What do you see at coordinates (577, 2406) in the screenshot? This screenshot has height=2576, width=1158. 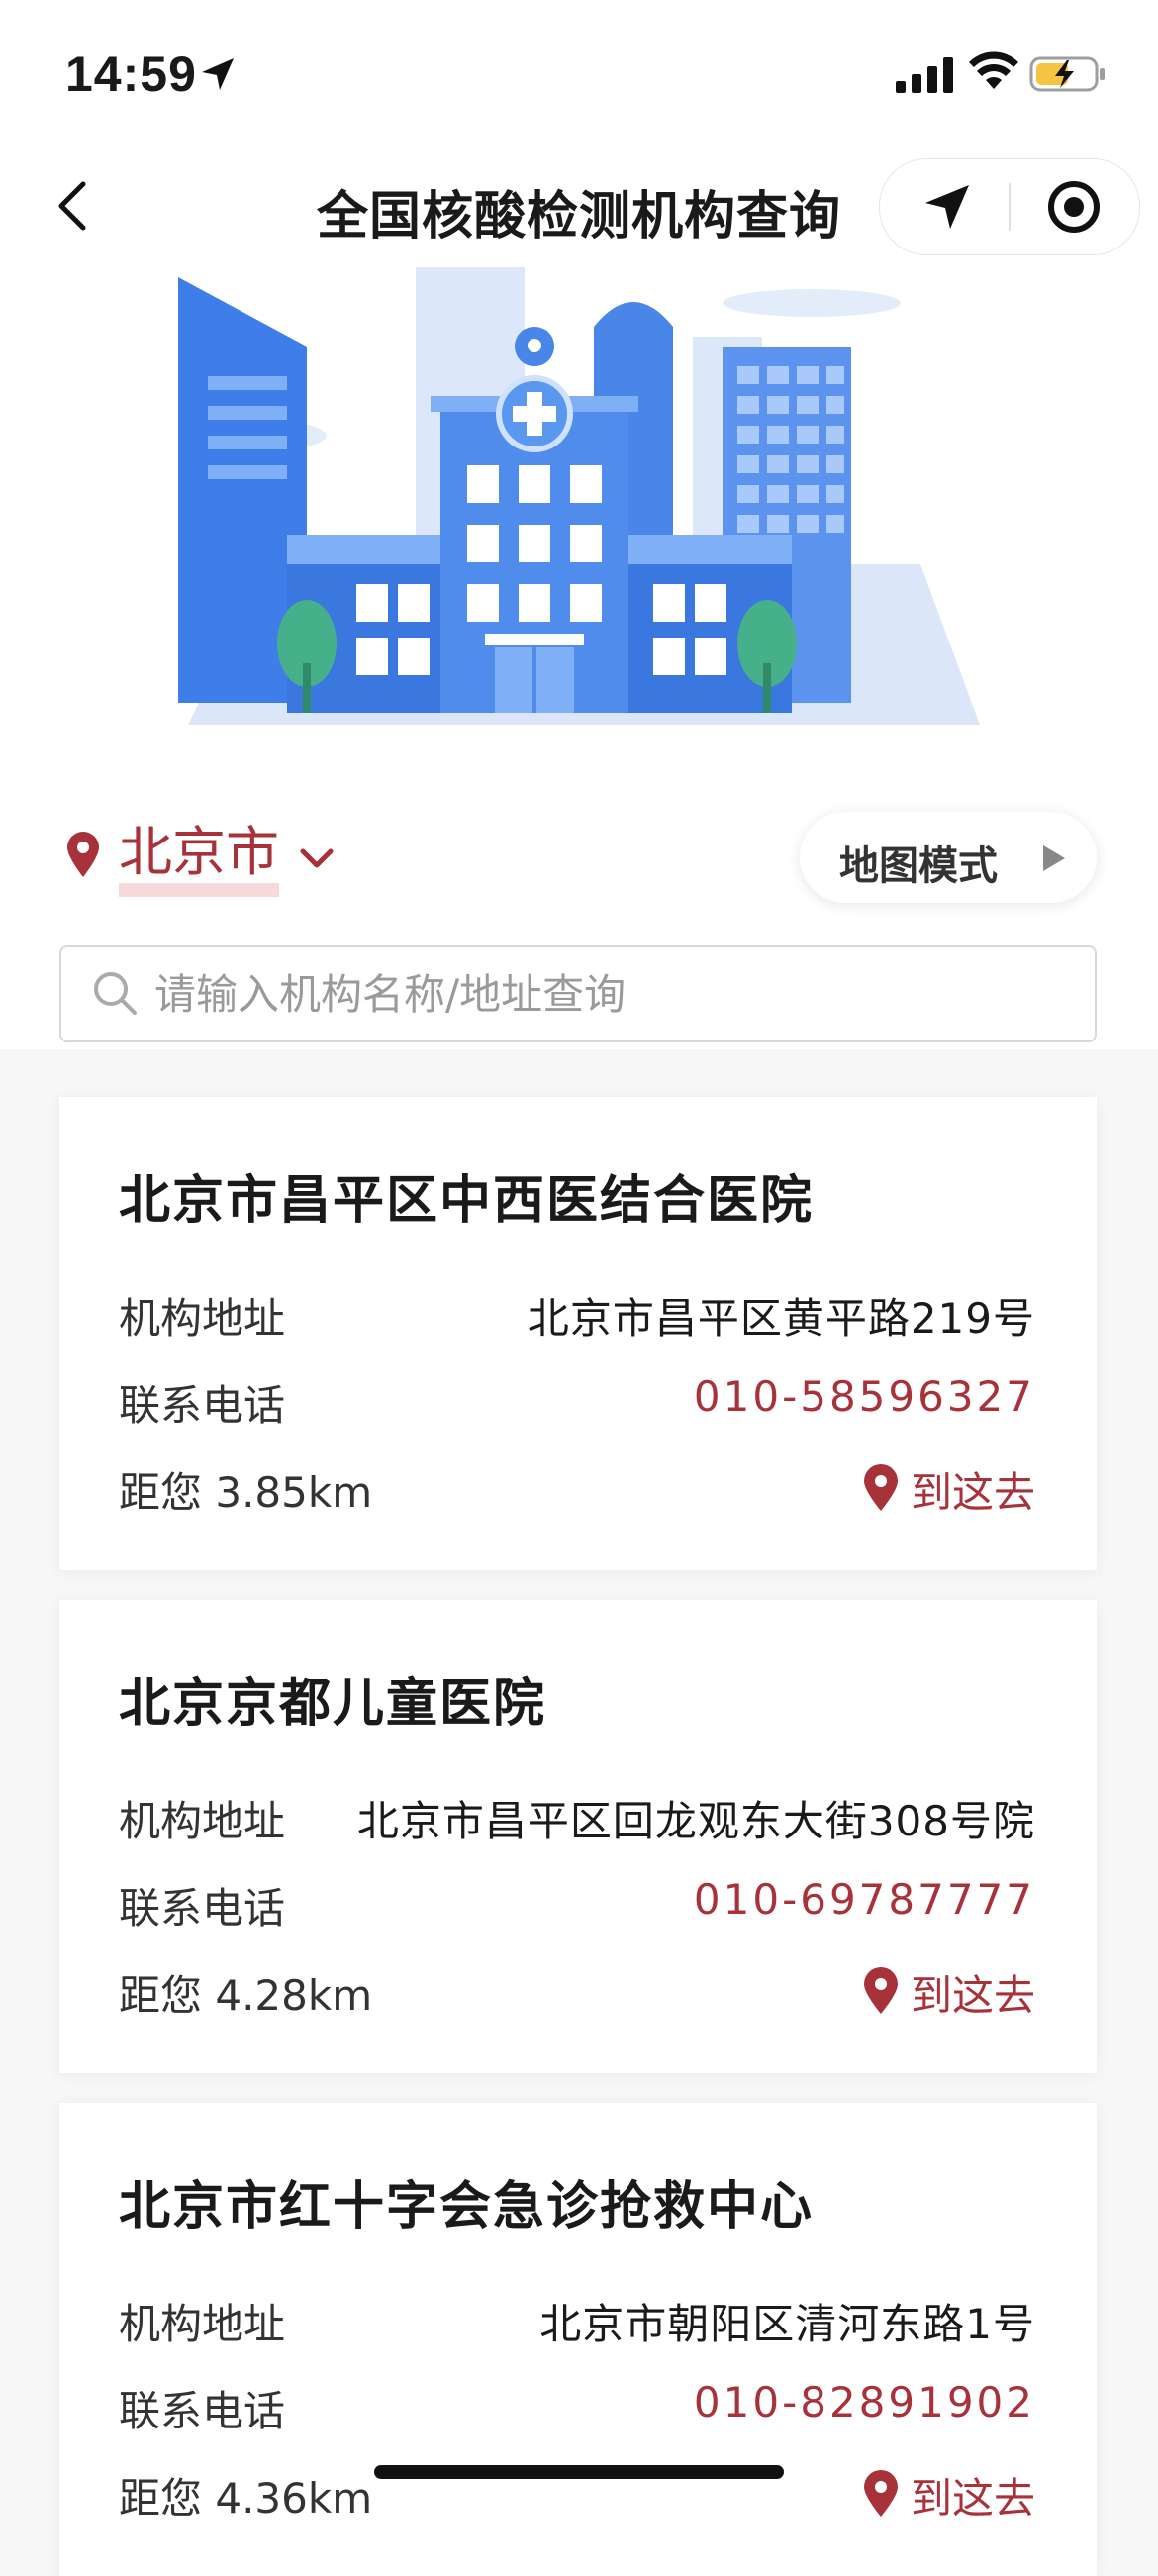 I see `phone-row: 联系电话 010-82891902` at bounding box center [577, 2406].